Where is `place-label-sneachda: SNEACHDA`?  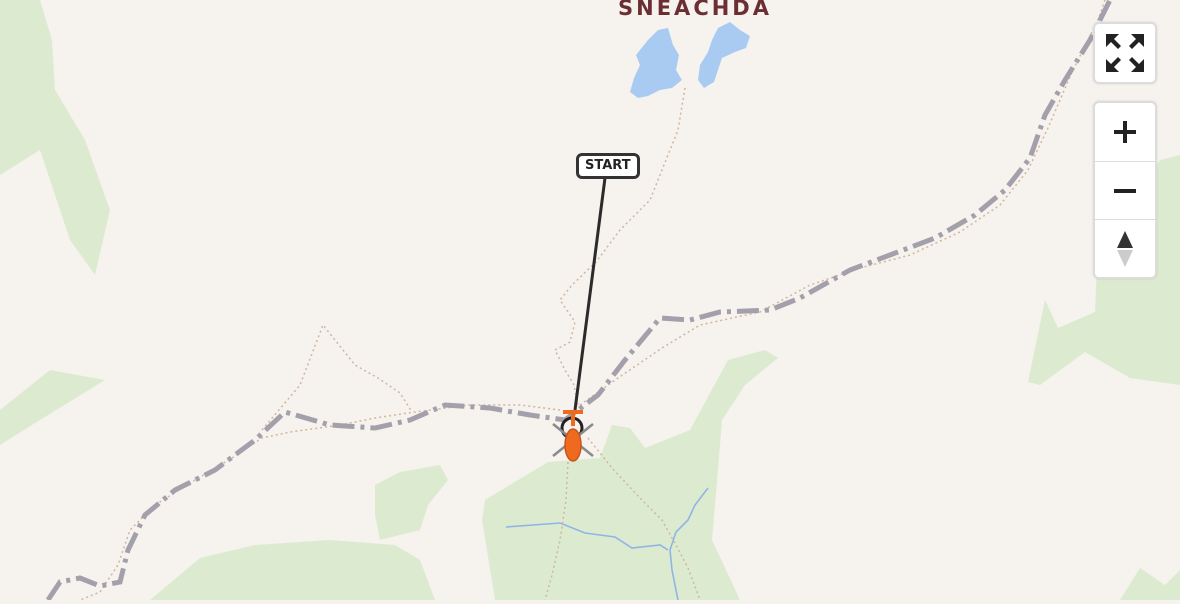 place-label-sneachda: SNEACHDA is located at coordinates (695, 10).